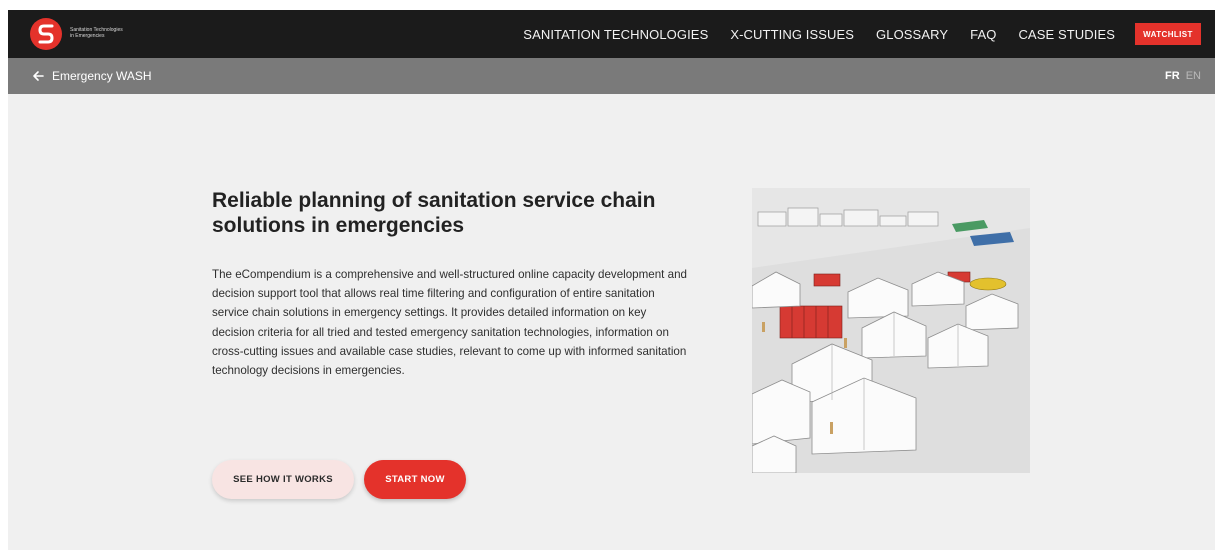 Image resolution: width=1223 pixels, height=550 pixels. What do you see at coordinates (1168, 34) in the screenshot?
I see `watchlist-button: WATCHLIST` at bounding box center [1168, 34].